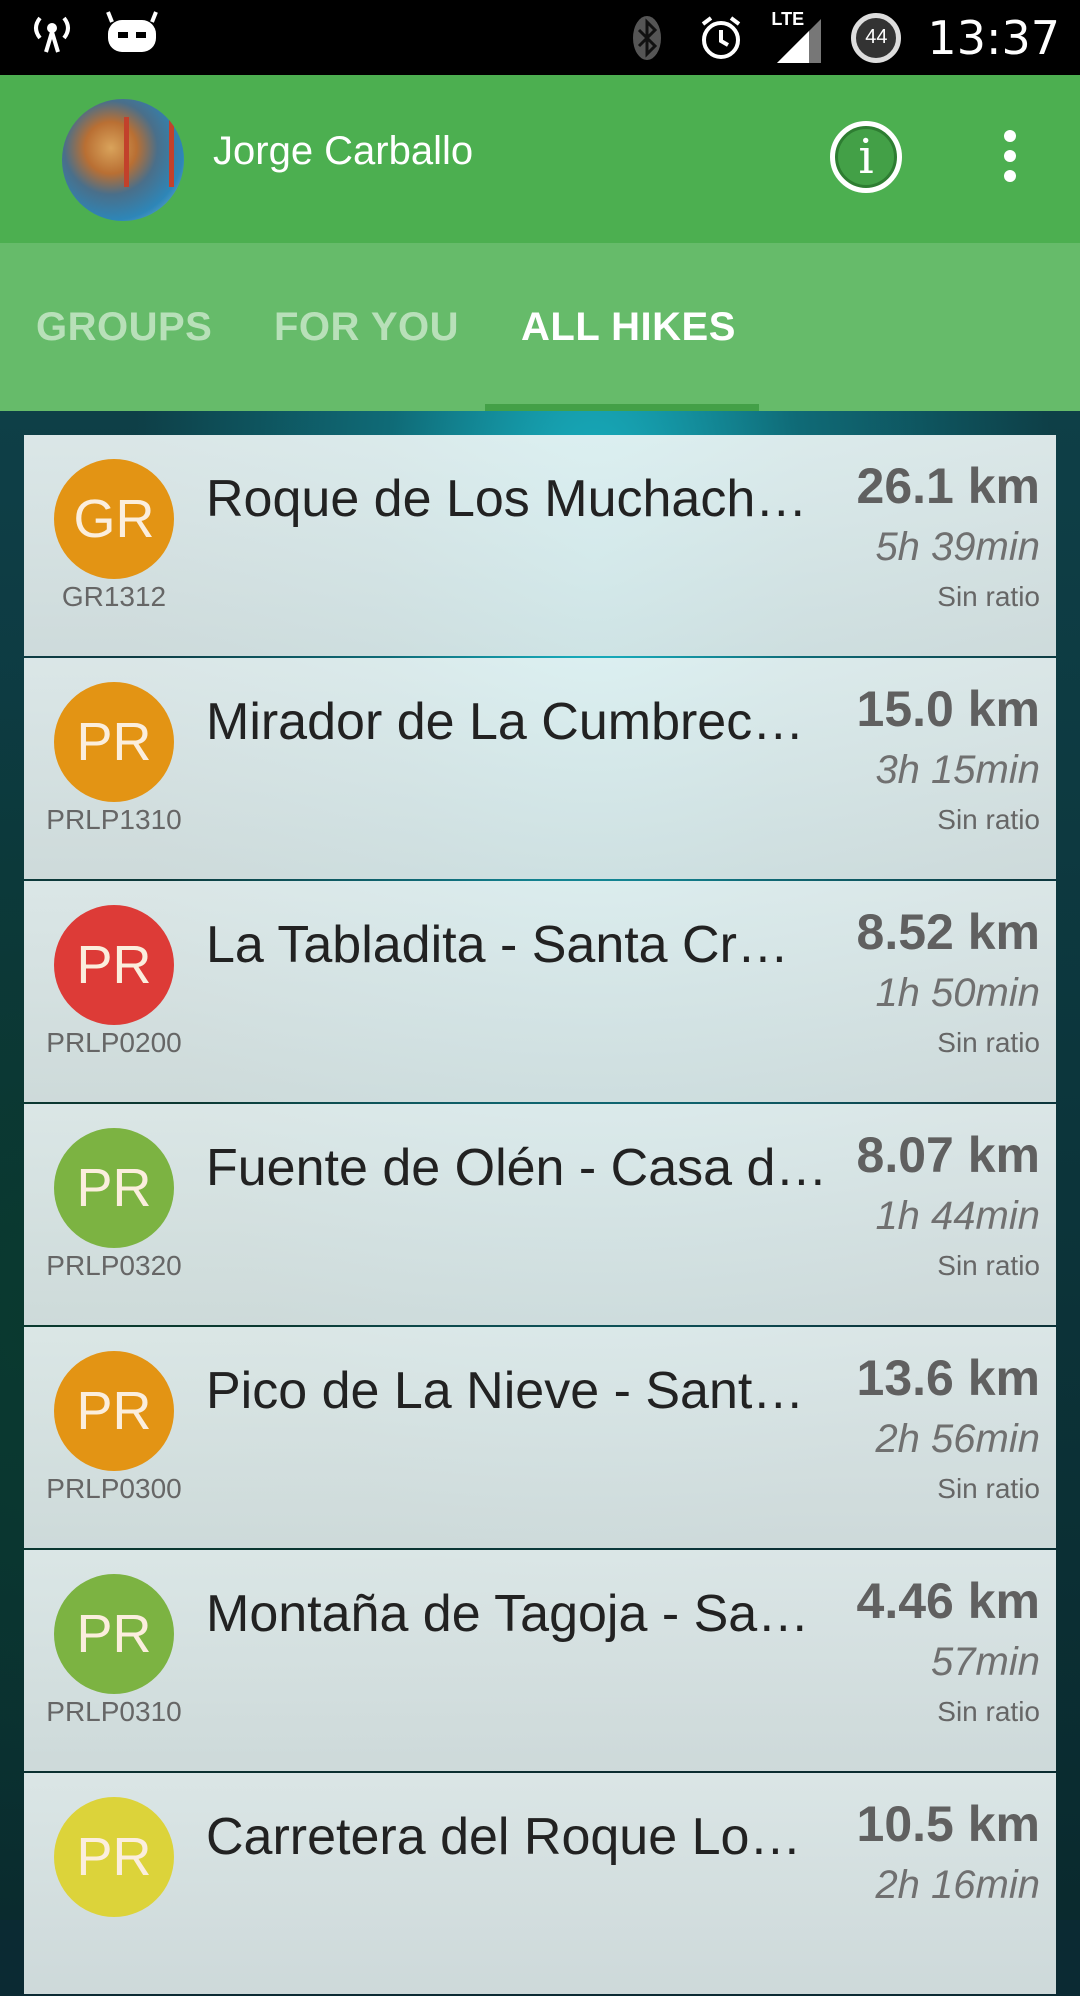  What do you see at coordinates (124, 327) in the screenshot?
I see `tab-groups: GROUPS` at bounding box center [124, 327].